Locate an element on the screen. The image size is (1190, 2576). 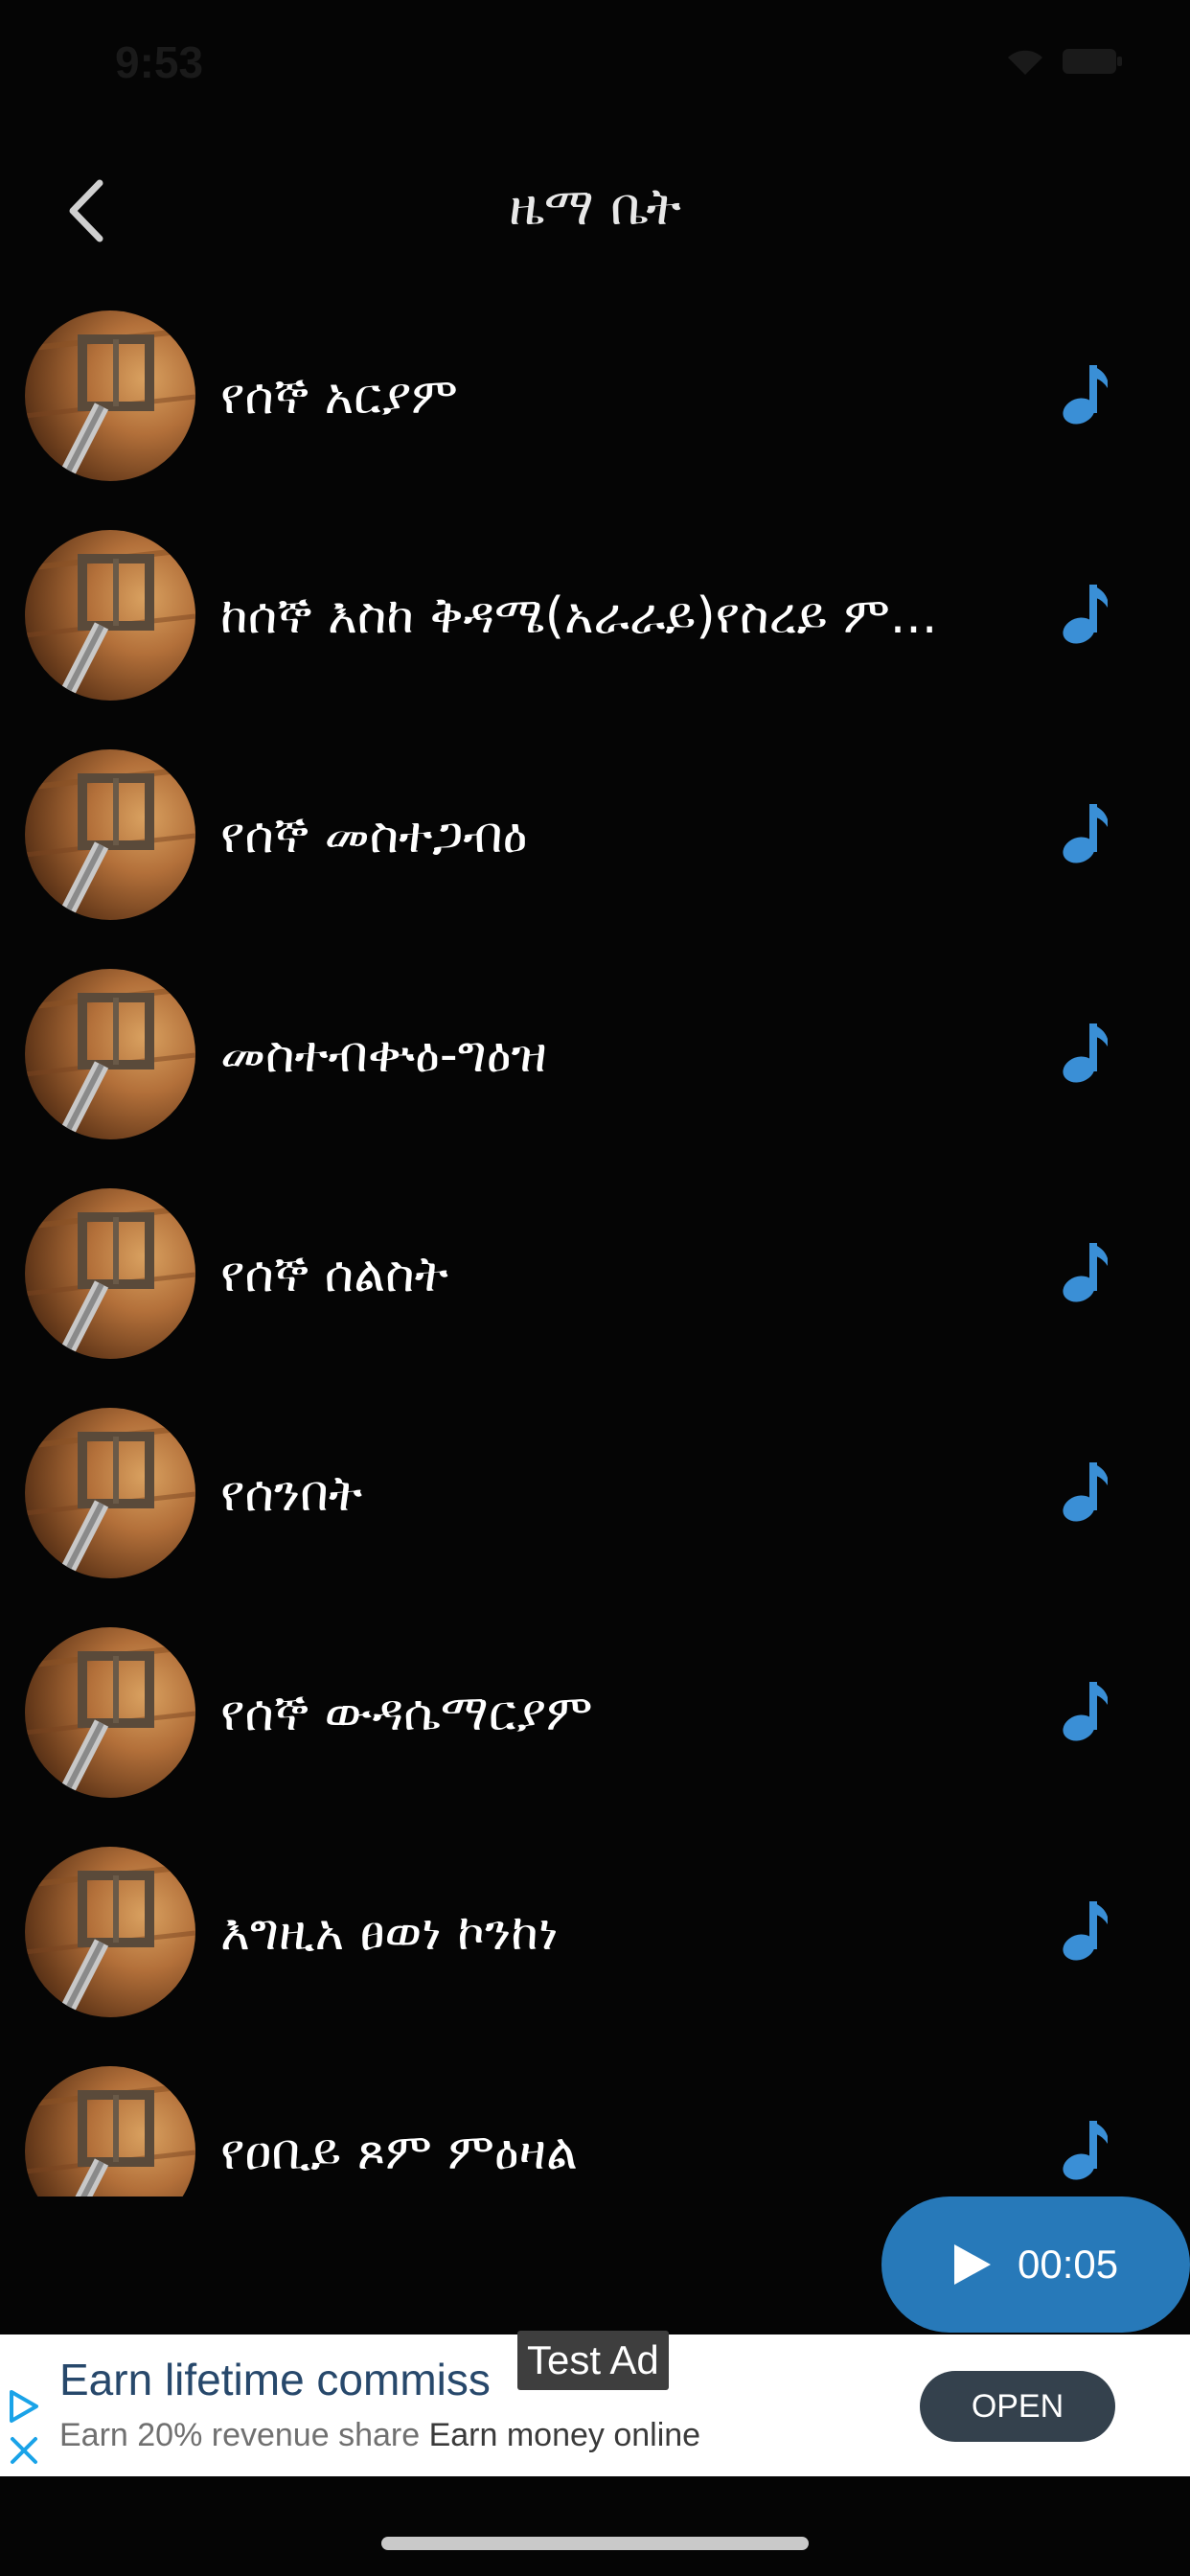
elapsed-time: 00:05 is located at coordinates (1069, 2264).